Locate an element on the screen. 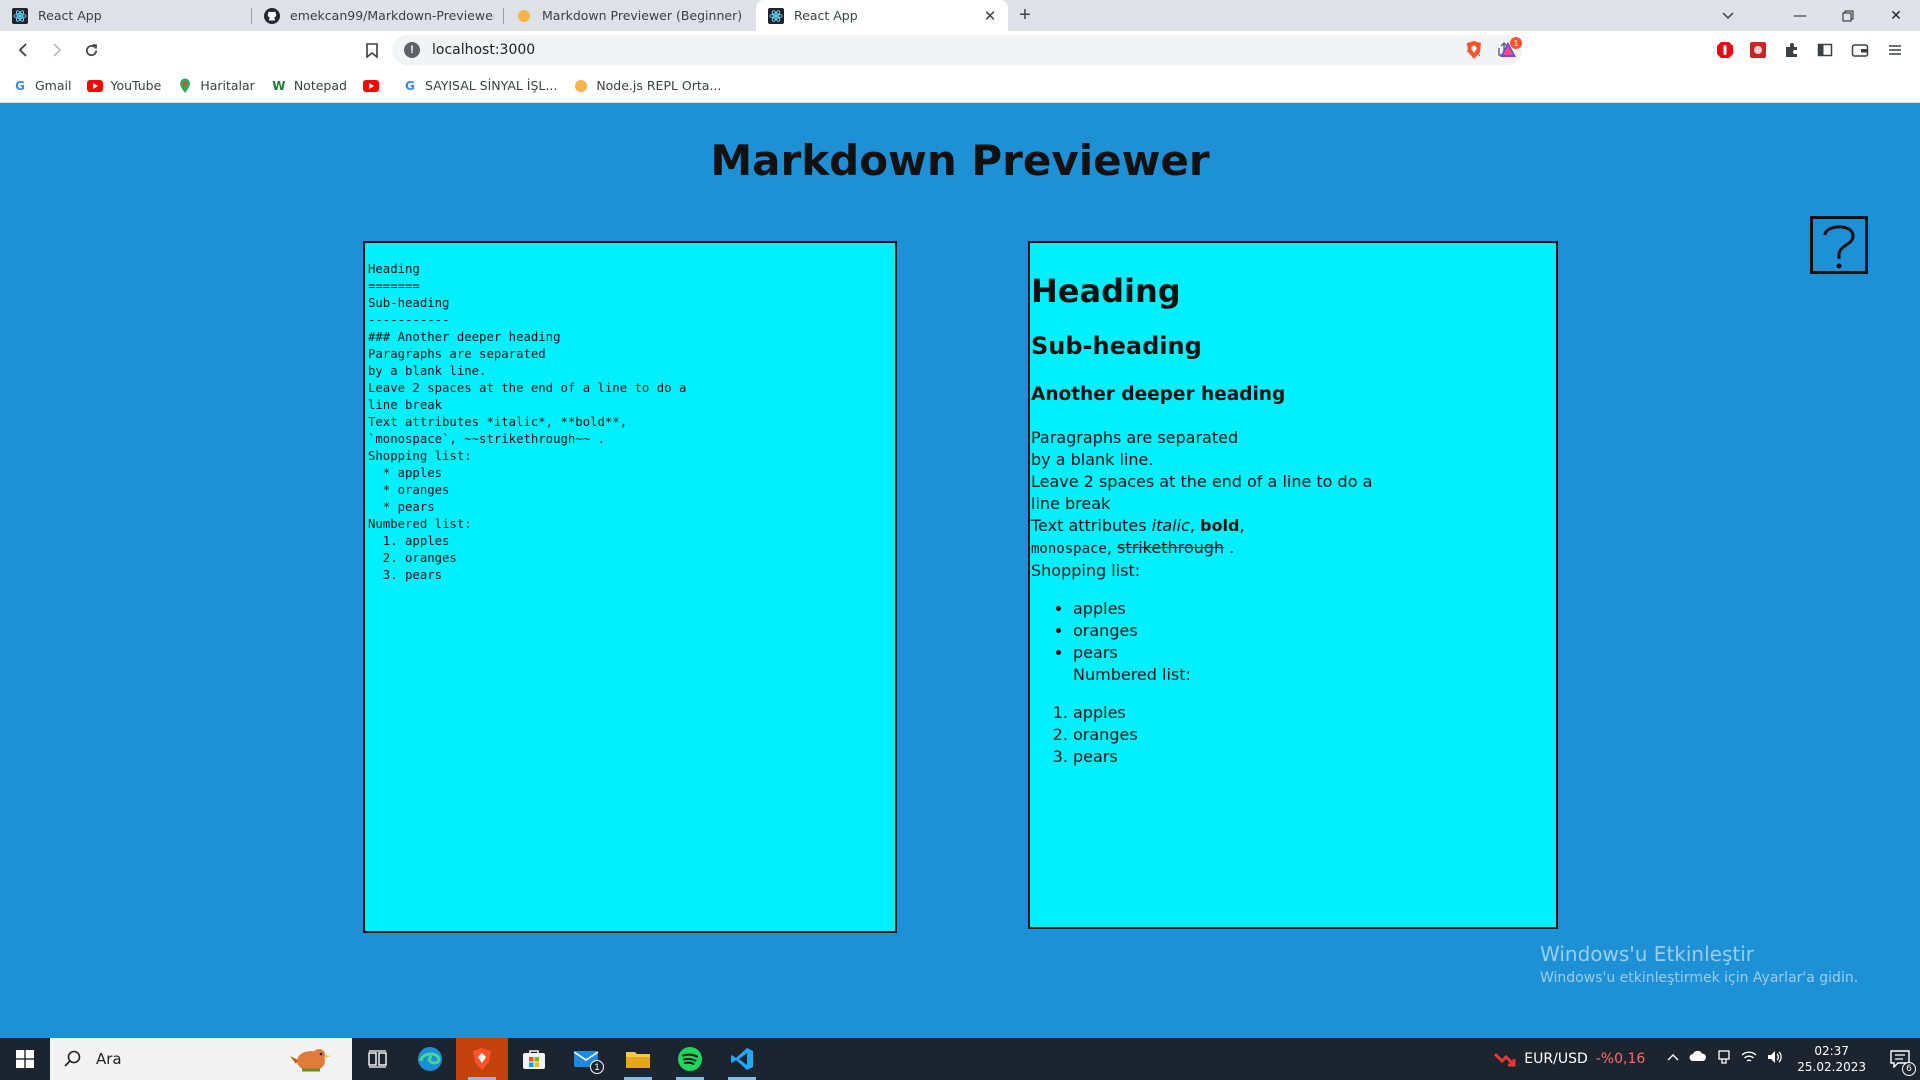 The height and width of the screenshot is (1080, 1920). task-view-icon is located at coordinates (378, 1059).